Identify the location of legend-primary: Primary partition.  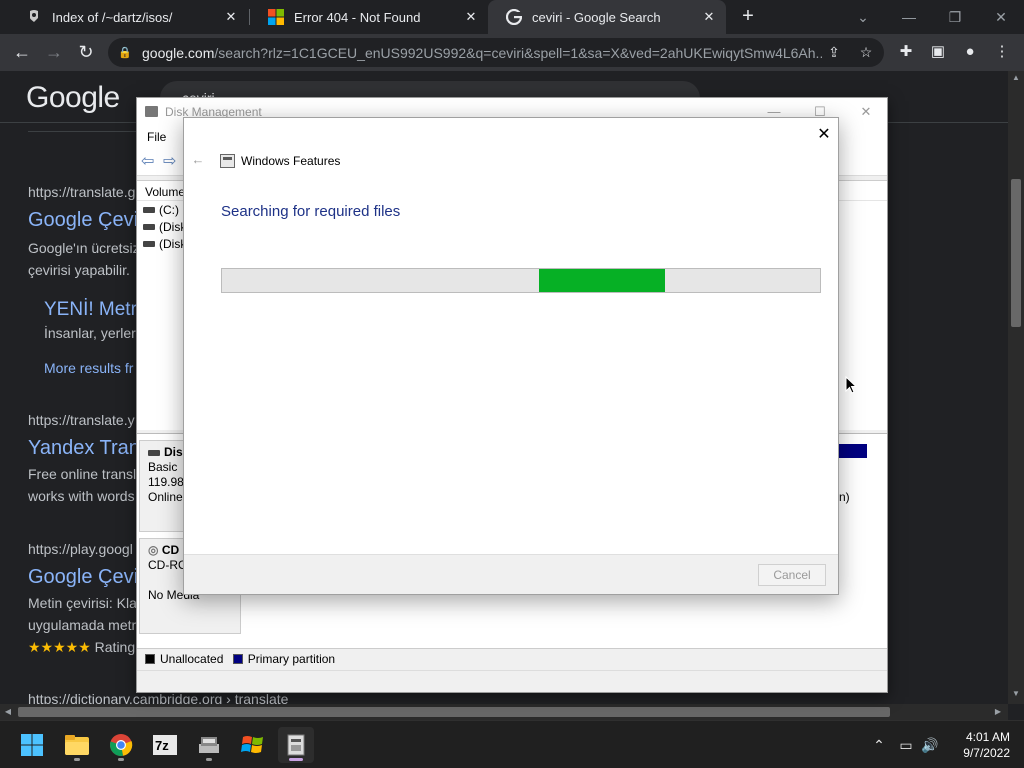
(291, 659).